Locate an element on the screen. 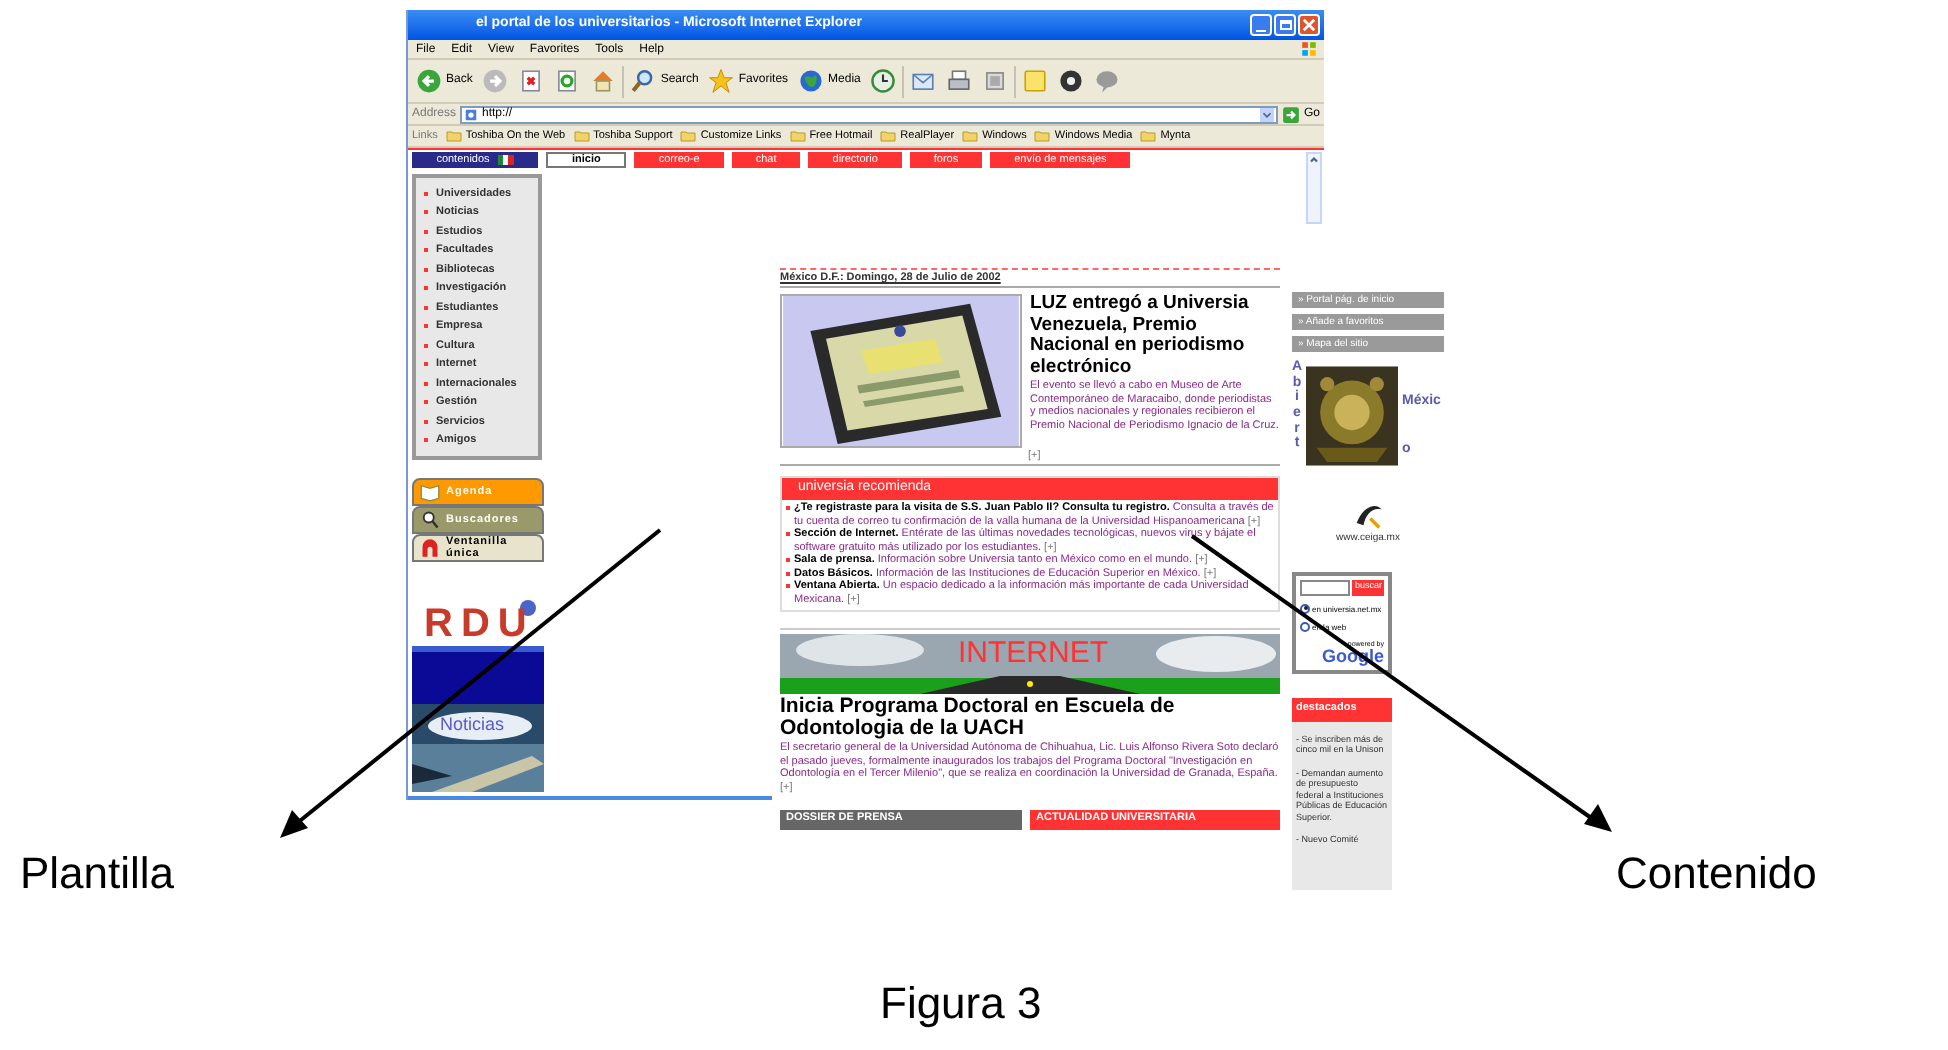 This screenshot has width=1948, height=1050. globe-icon is located at coordinates (811, 81).